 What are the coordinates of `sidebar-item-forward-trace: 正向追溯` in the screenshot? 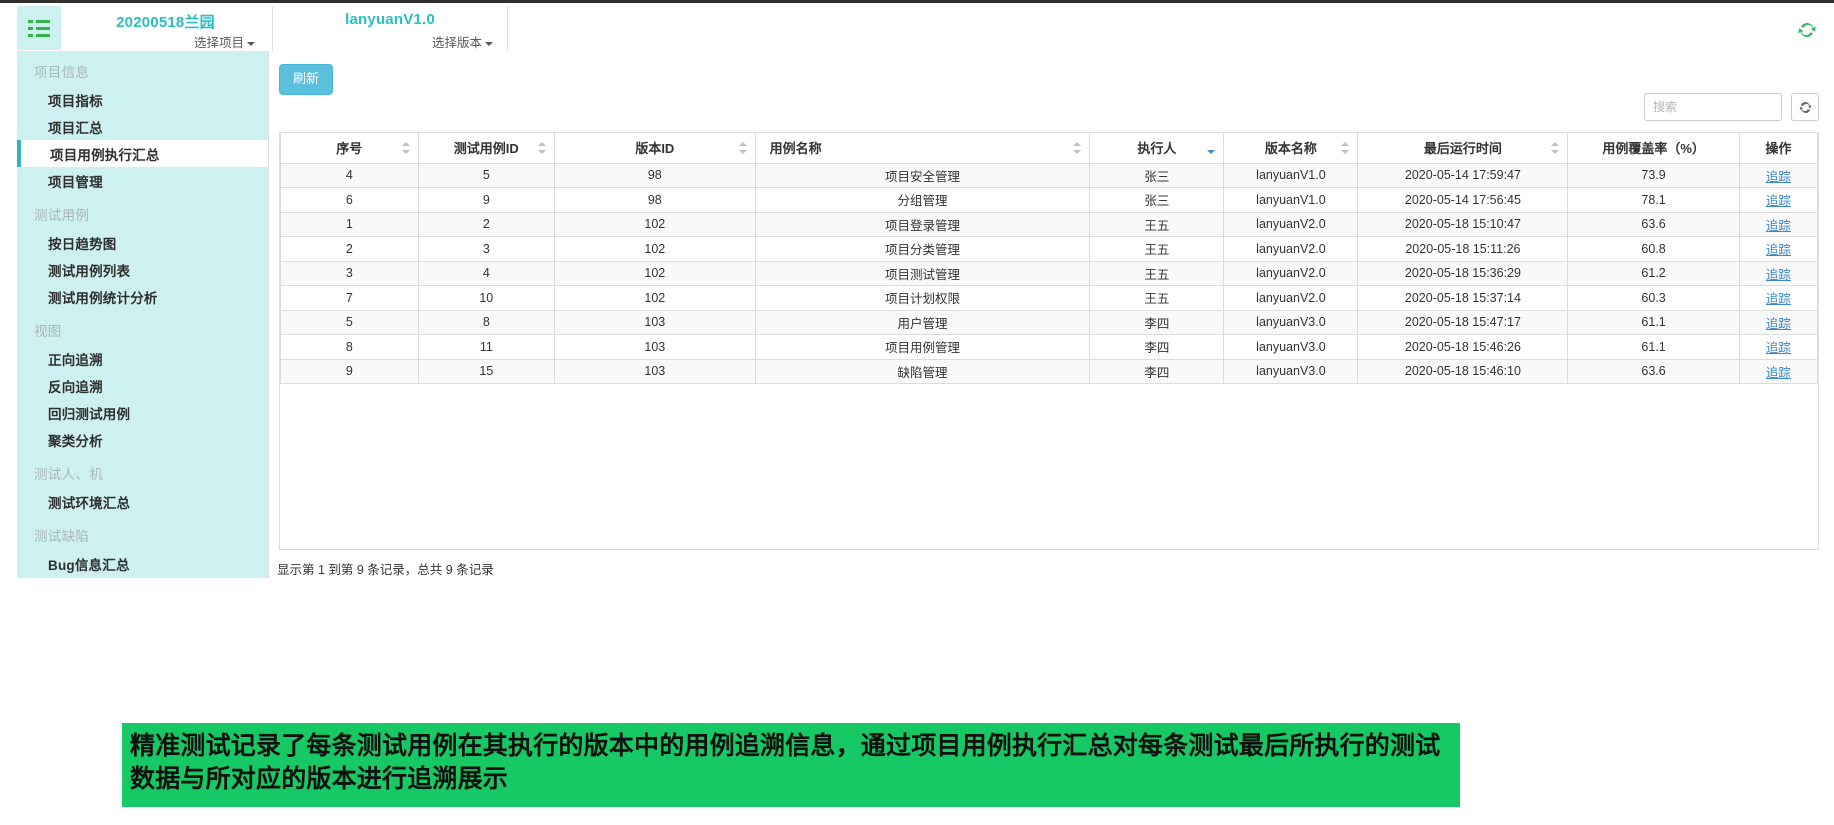 It's located at (142, 358).